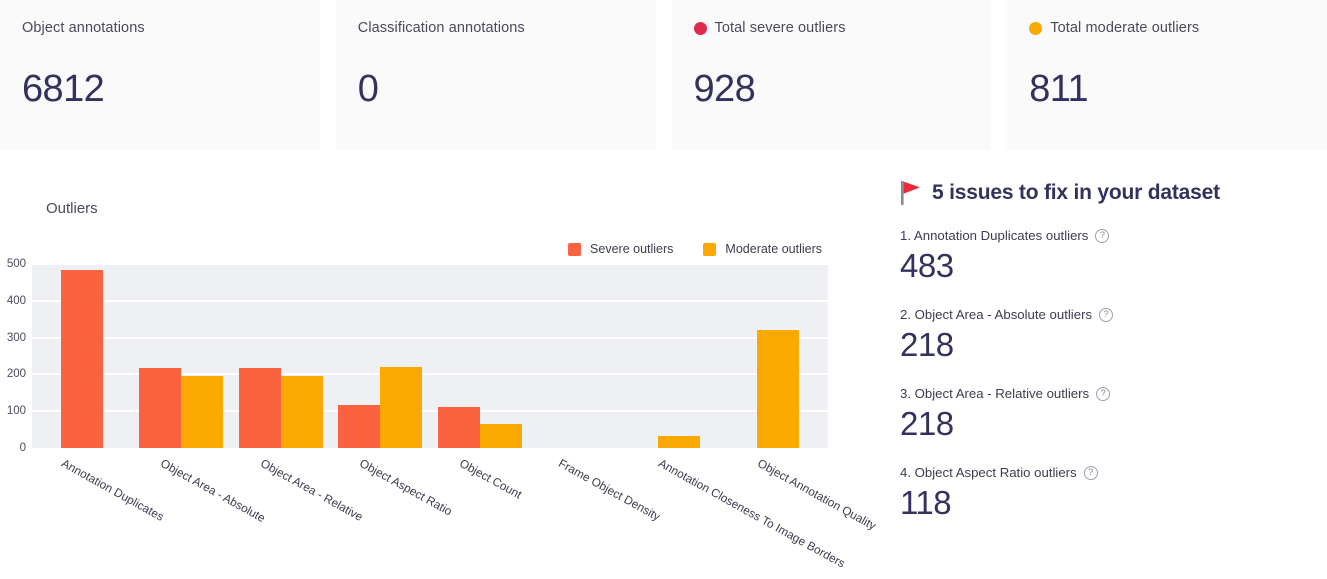  Describe the element at coordinates (780, 28) in the screenshot. I see `stat-card-label-text: Total severe outliers` at that location.